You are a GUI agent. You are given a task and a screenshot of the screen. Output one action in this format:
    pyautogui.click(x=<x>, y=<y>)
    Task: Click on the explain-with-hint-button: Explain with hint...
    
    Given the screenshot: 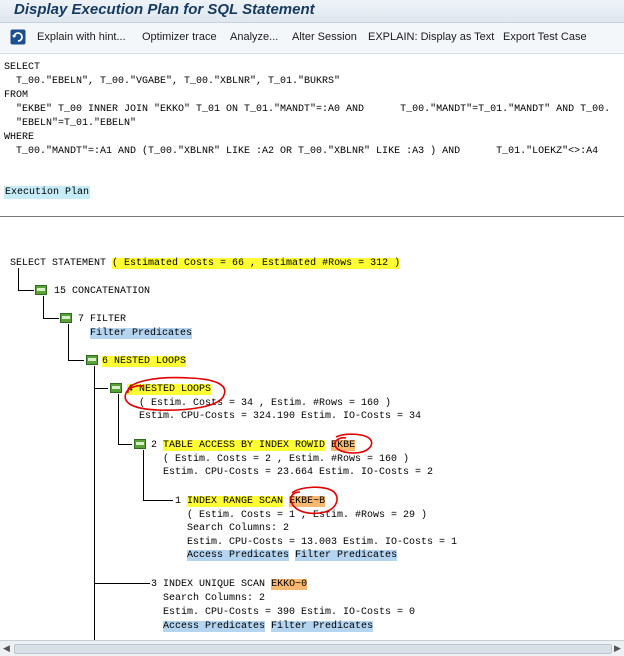 What is the action you would take?
    pyautogui.click(x=81, y=37)
    